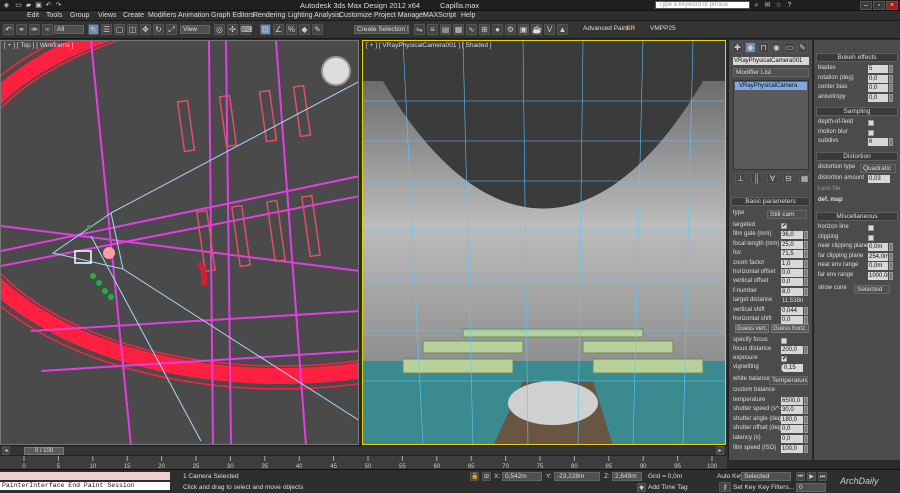  I want to click on maxscript-listener-bottom: PainterInterface End Paint Session, so click(85, 486).